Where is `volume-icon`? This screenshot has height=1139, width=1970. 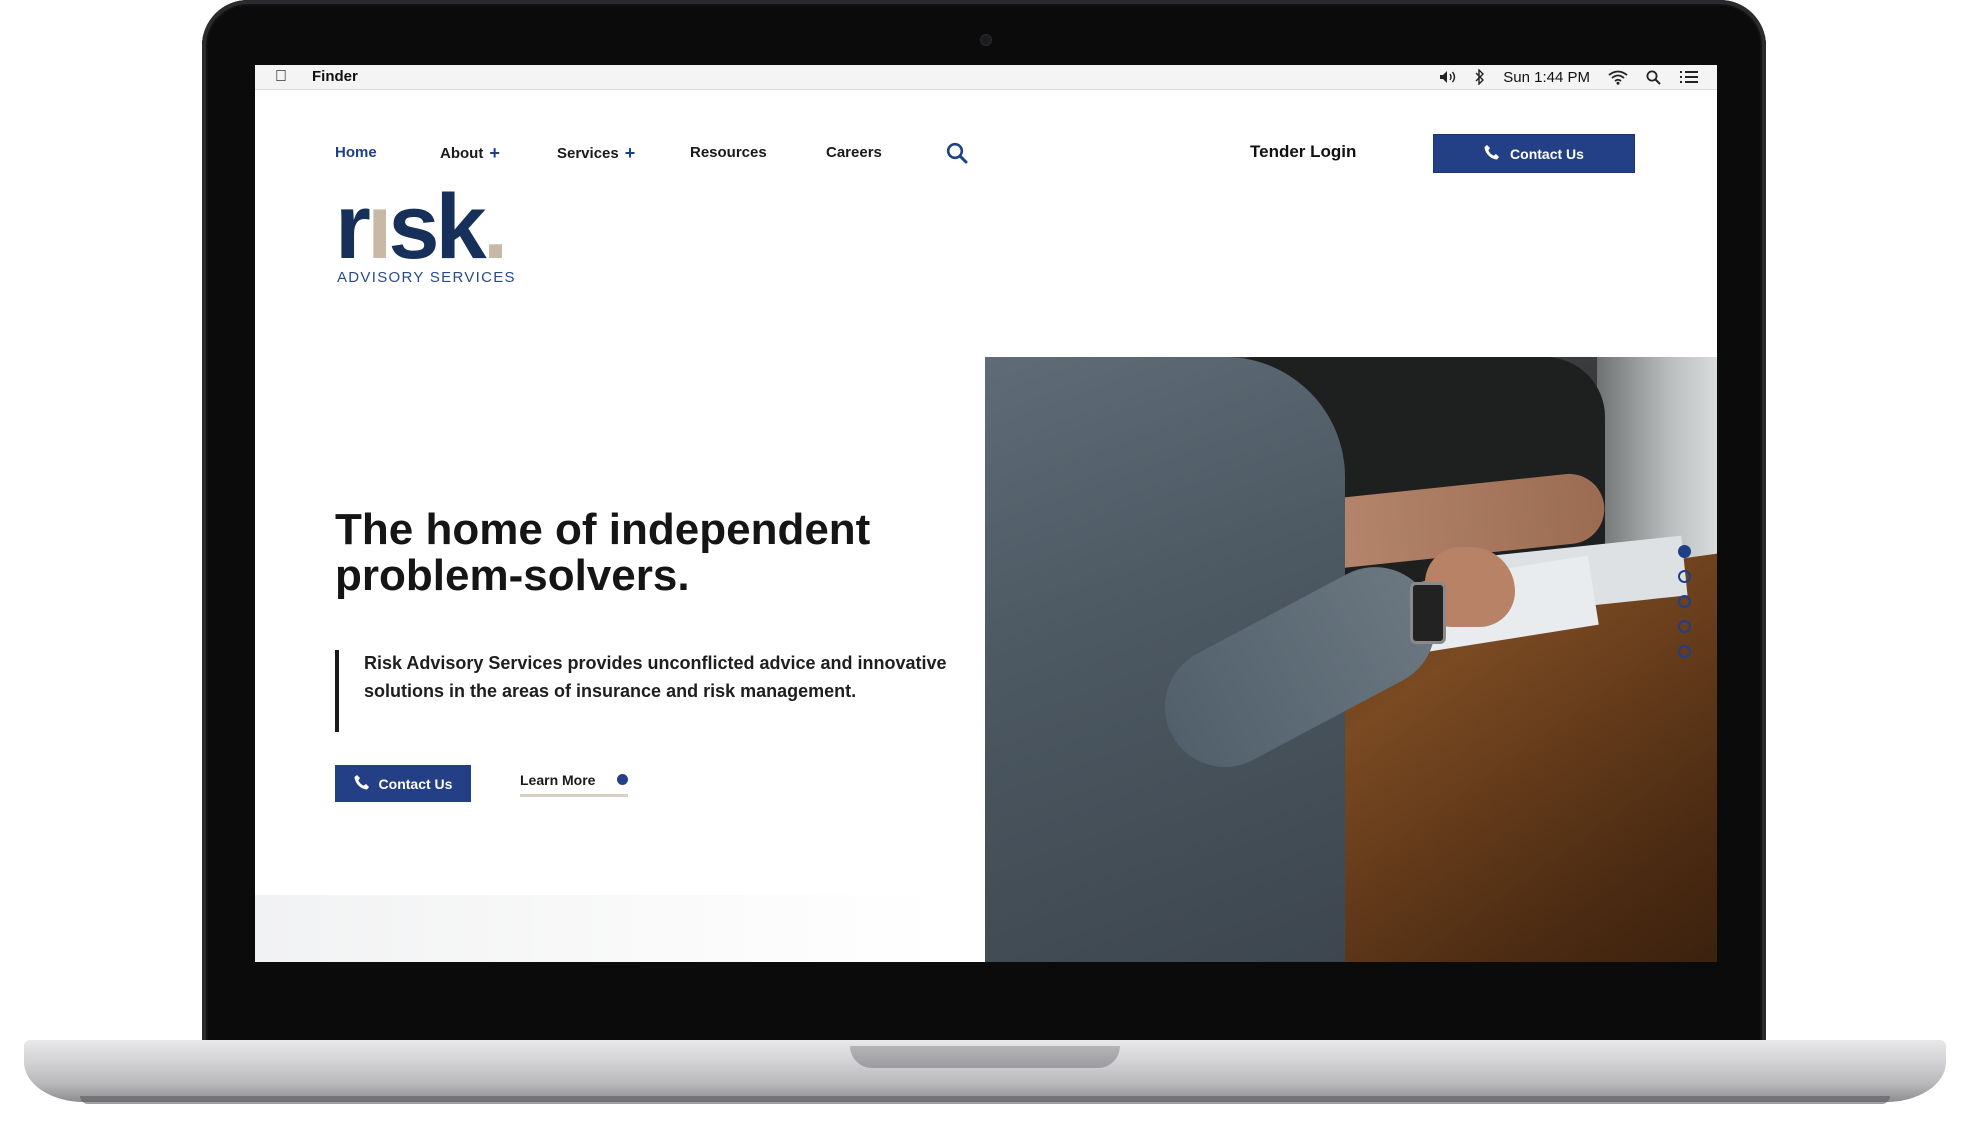
volume-icon is located at coordinates (1448, 77).